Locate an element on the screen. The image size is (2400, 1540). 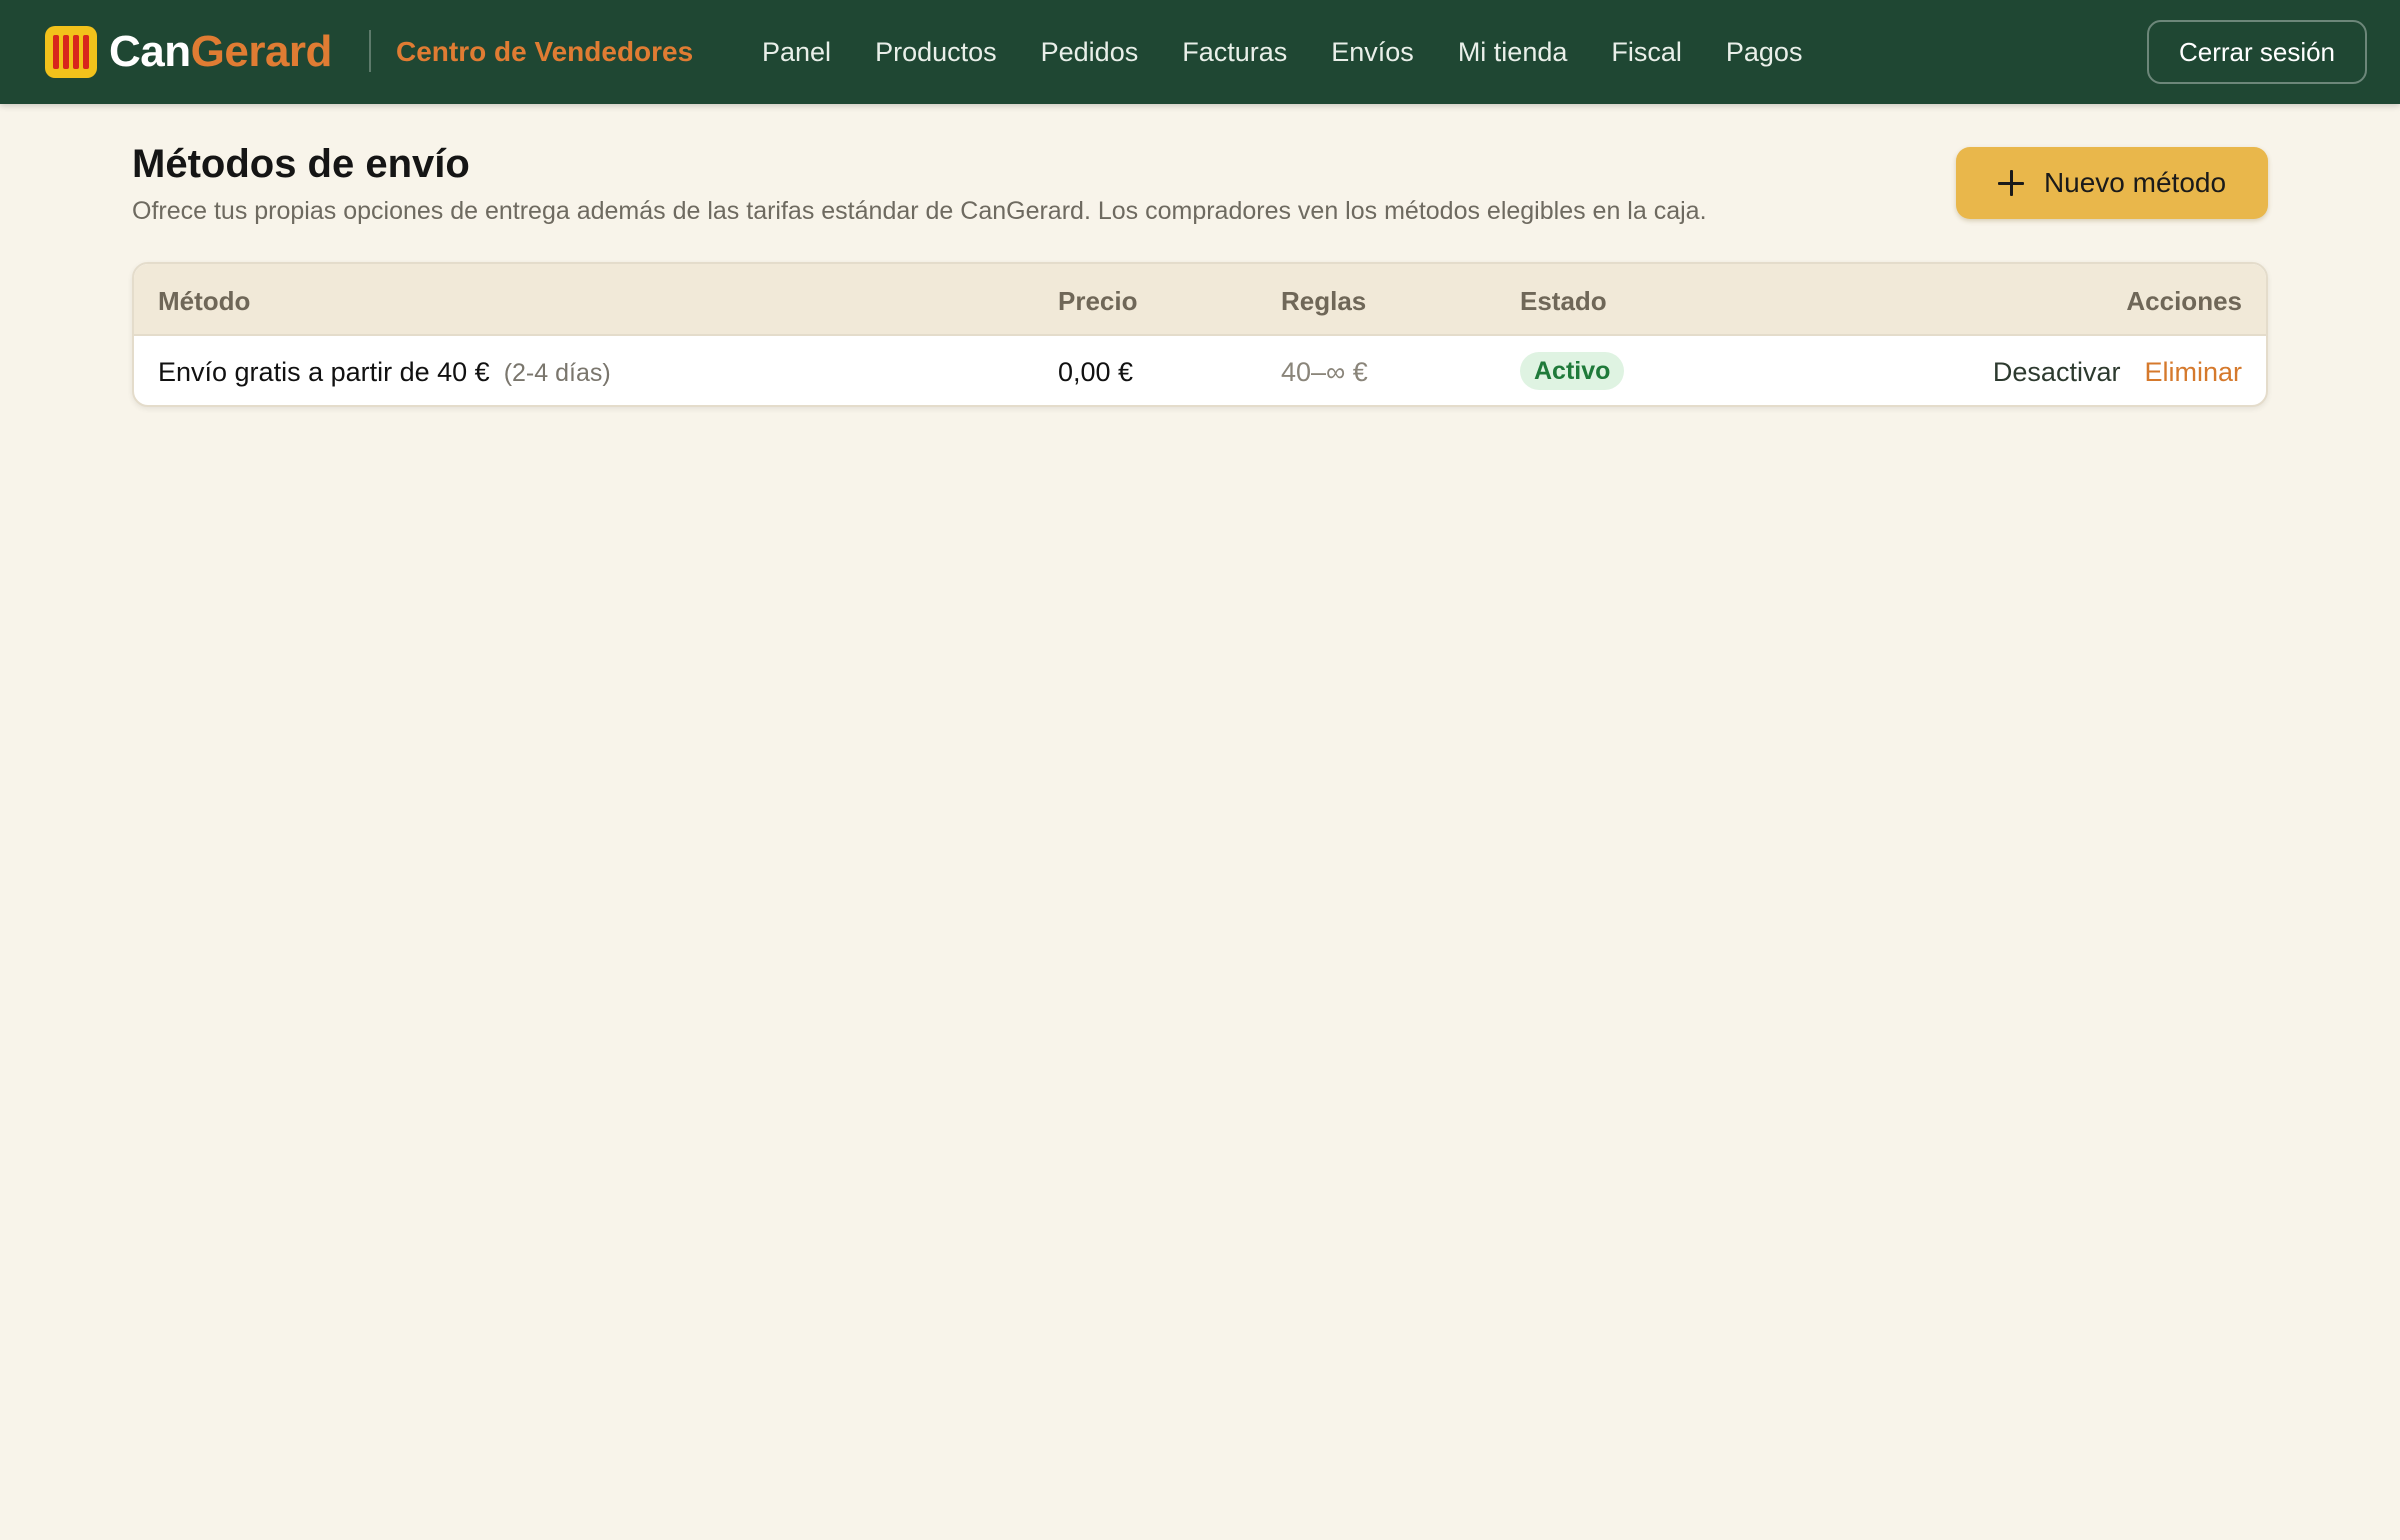
actions-cell: Desactivar Eliminar is located at coordinates (2117, 372).